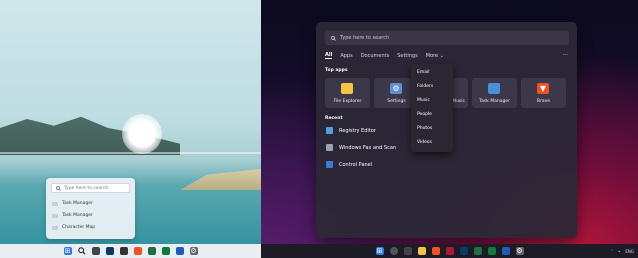 The image size is (638, 258). I want to click on fax-icon, so click(329, 147).